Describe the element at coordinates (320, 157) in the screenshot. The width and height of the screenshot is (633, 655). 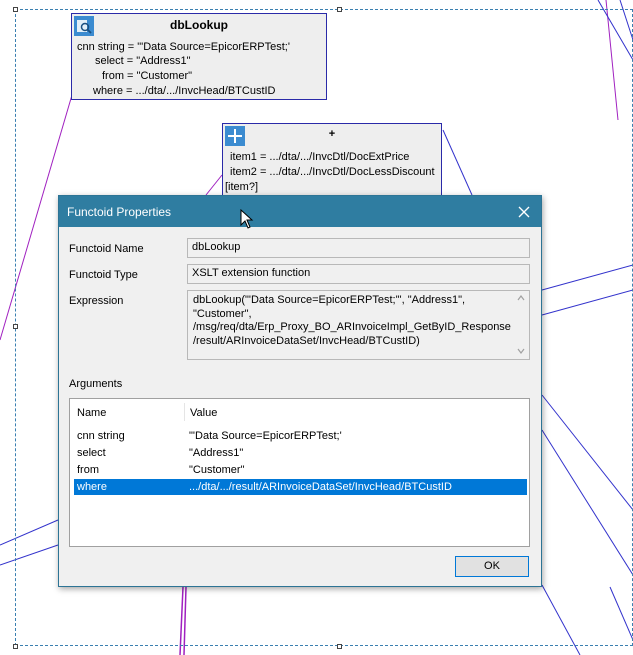
I see `functoid-input-row: item1 = .../dta/.../InvcDtl/DocExtPrice` at that location.